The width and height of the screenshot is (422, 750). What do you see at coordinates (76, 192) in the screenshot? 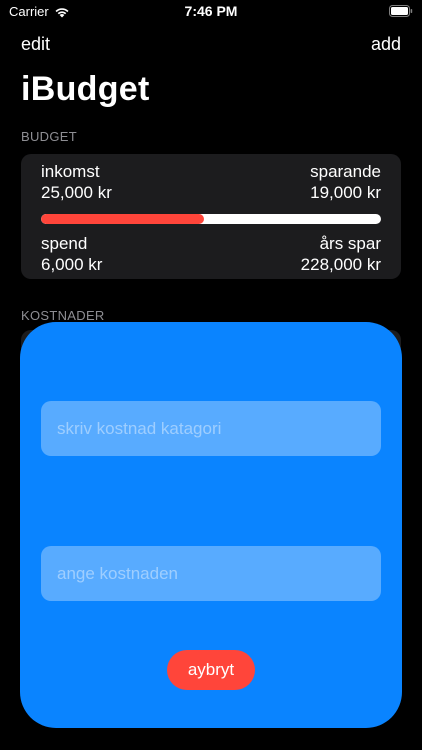
I see `inkomst-value: 25,000 kr` at bounding box center [76, 192].